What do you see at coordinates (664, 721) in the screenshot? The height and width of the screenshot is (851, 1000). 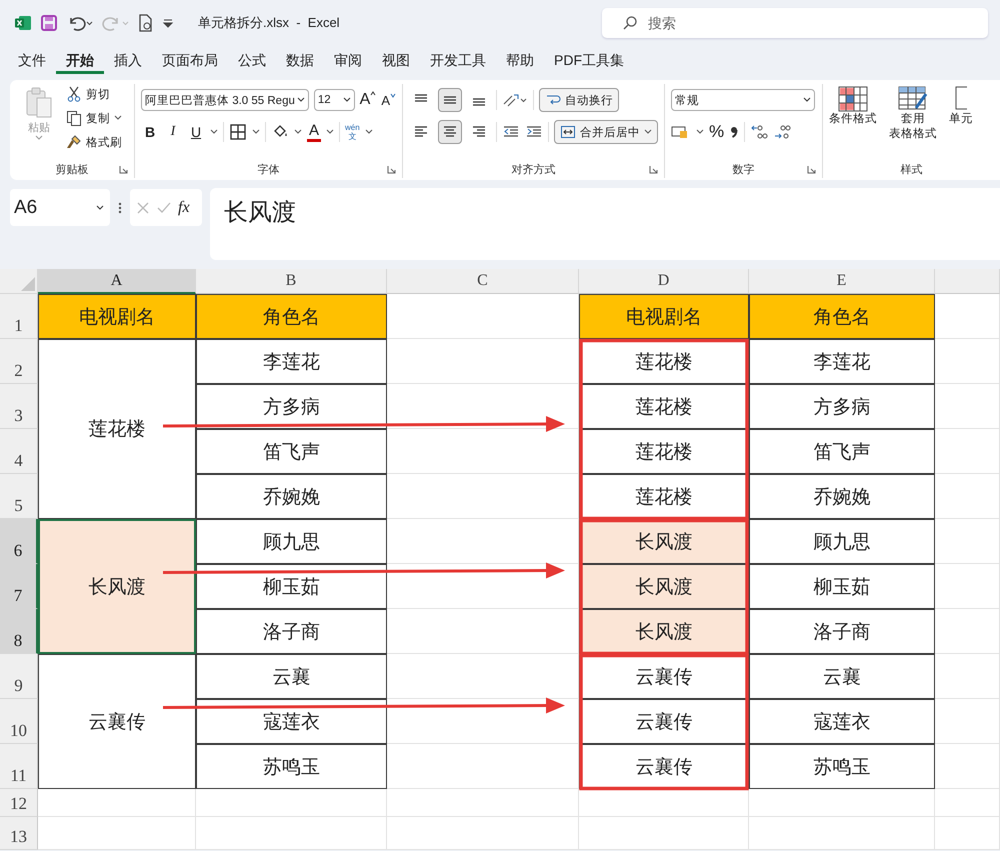 I see `table-cell: 云襄传` at bounding box center [664, 721].